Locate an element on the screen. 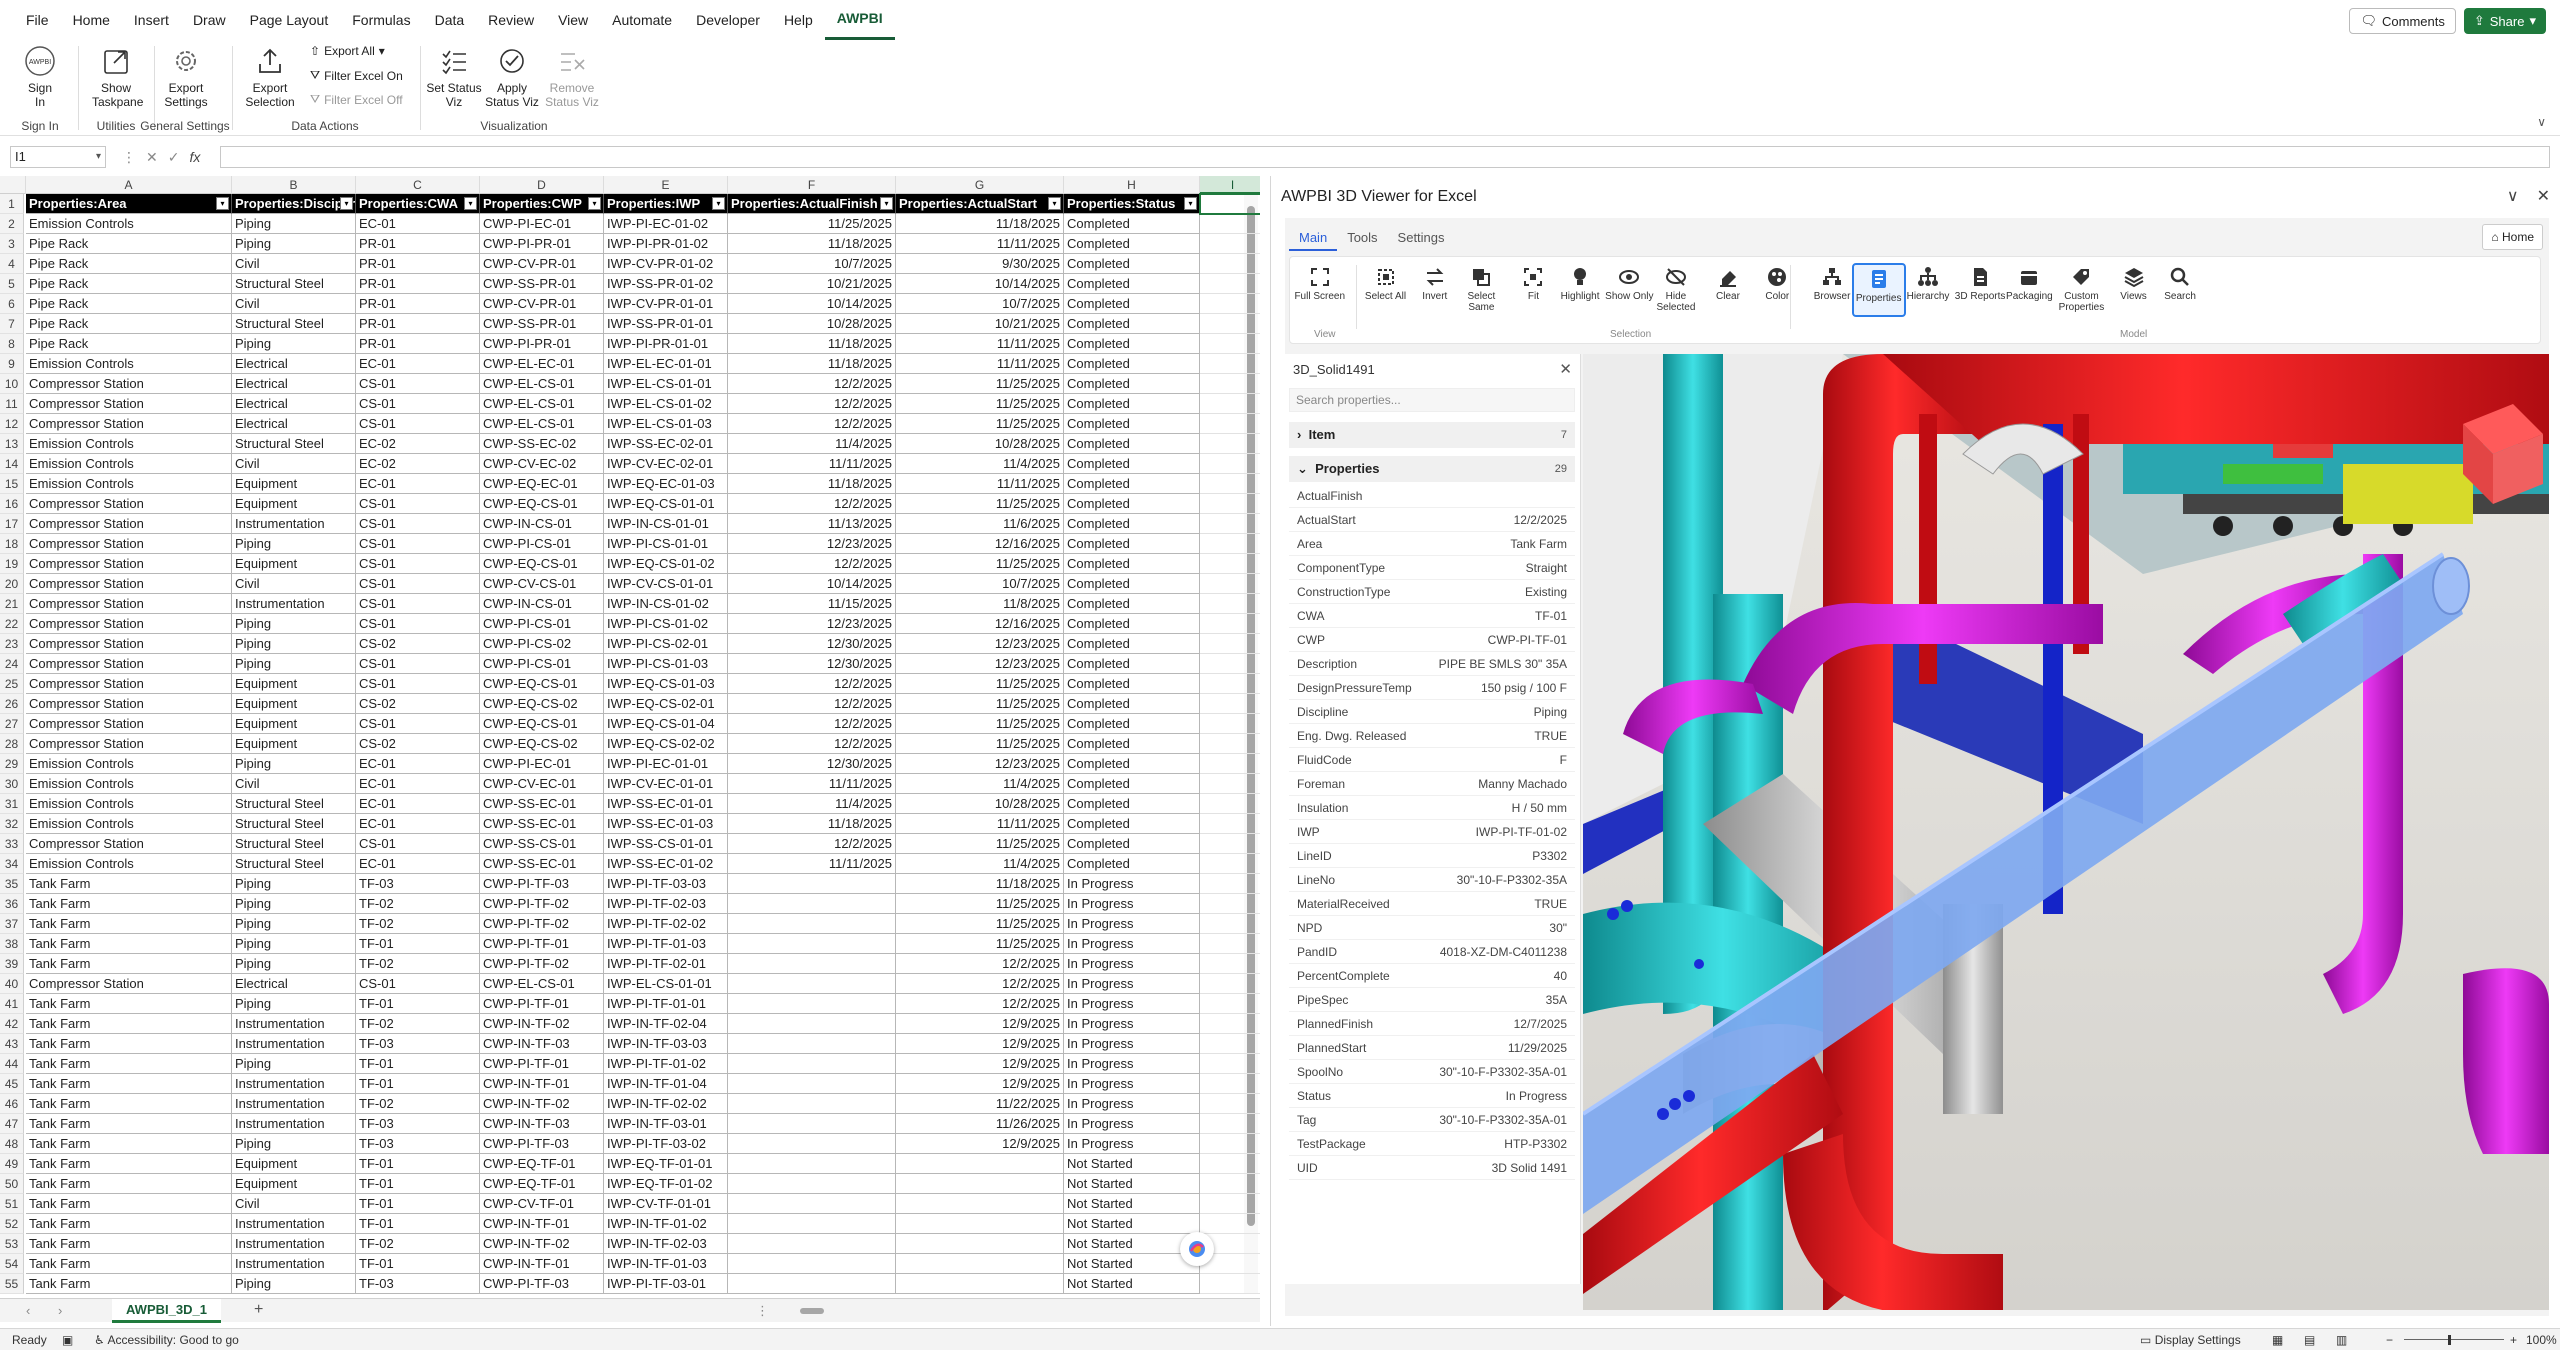 This screenshot has width=2560, height=1350. table-cell: Not Started is located at coordinates (1132, 1264).